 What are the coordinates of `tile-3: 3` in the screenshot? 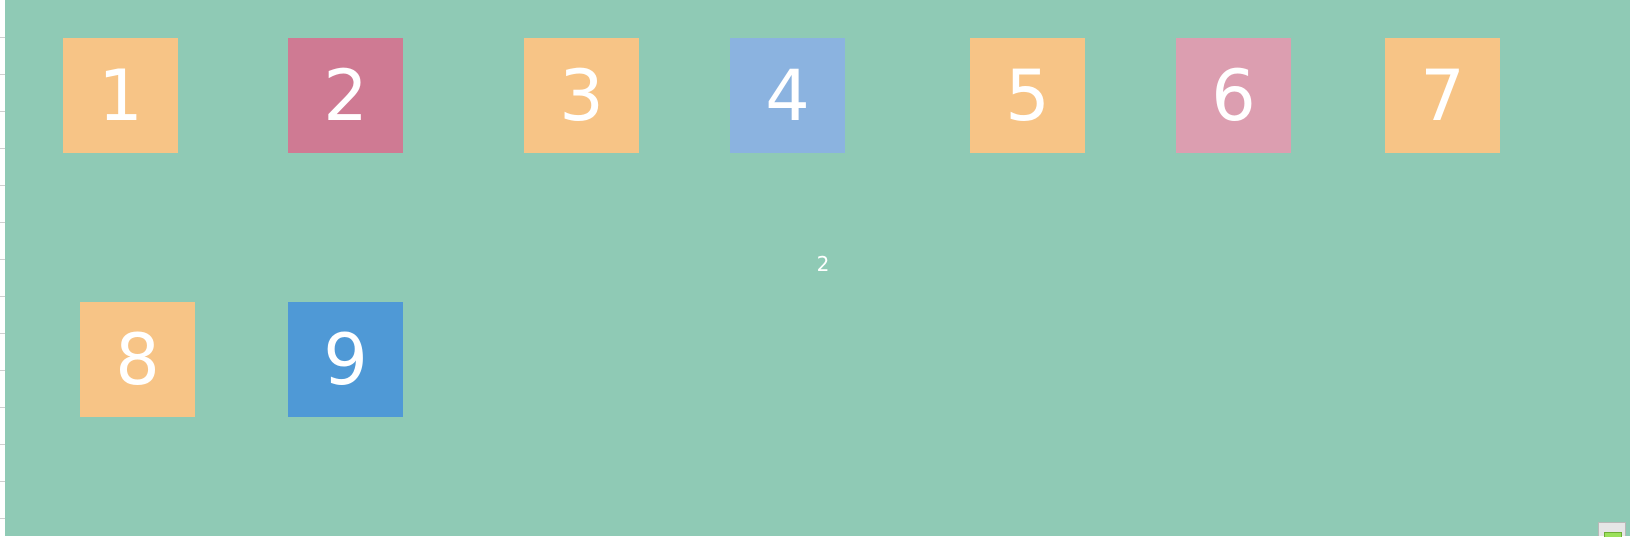 It's located at (581, 95).